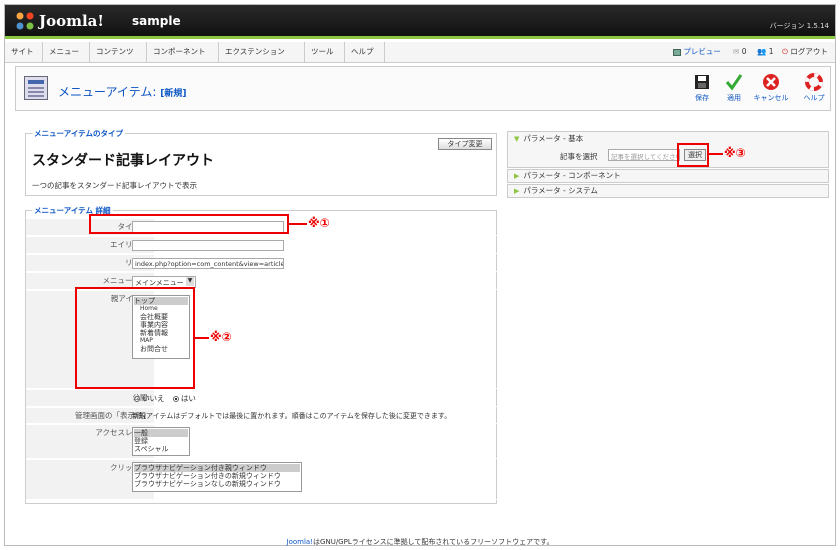 Image resolution: width=840 pixels, height=550 pixels. Describe the element at coordinates (799, 26) in the screenshot. I see `version-label: バージョン 1.5.14` at that location.